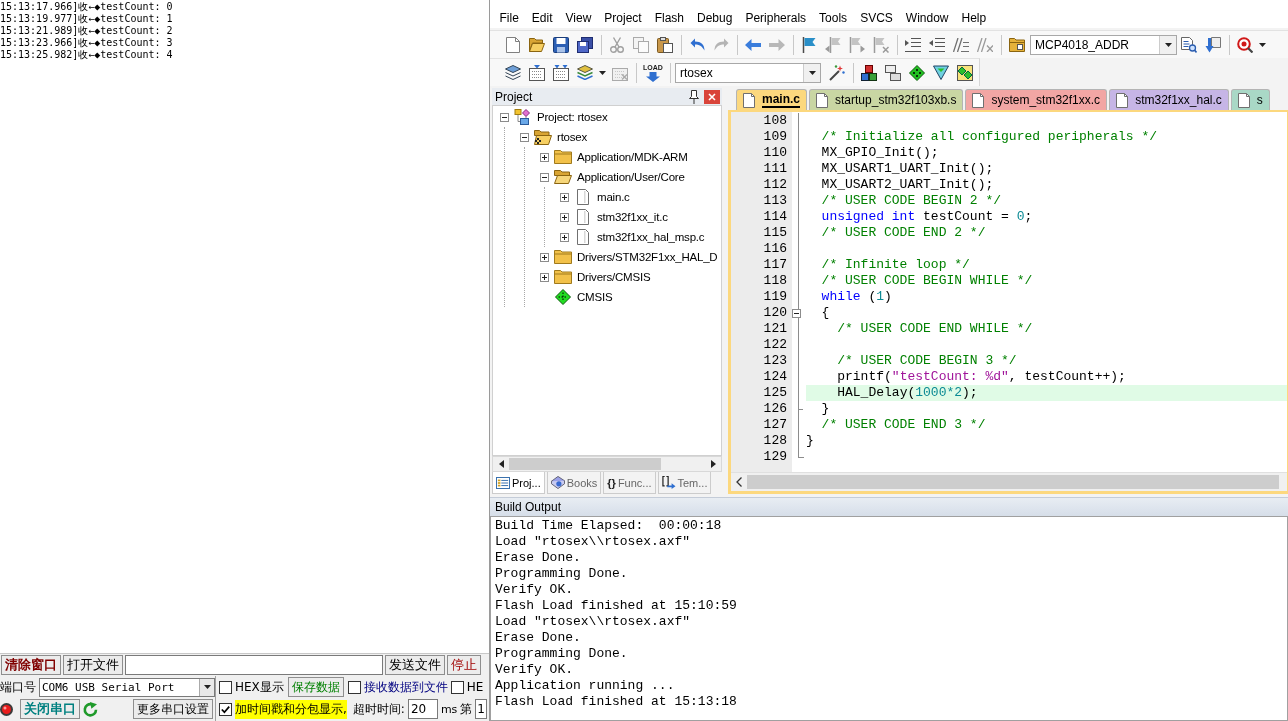  Describe the element at coordinates (632, 157) in the screenshot. I see `tree-item: Application/MDK-ARM` at that location.